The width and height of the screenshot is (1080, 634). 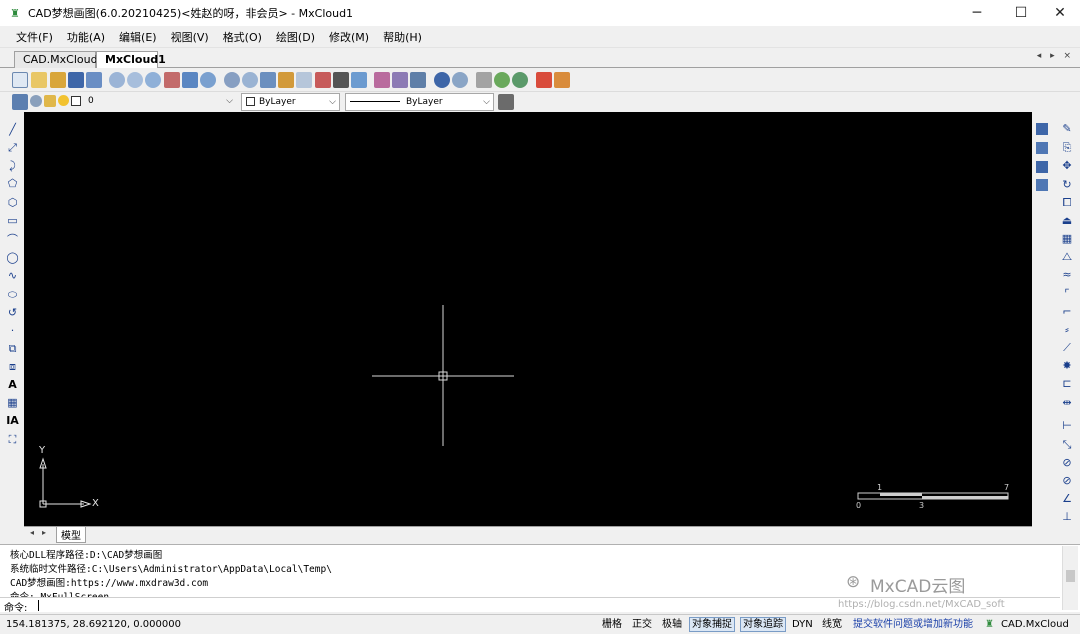 What do you see at coordinates (153, 80) in the screenshot?
I see `zoom-extents-icon` at bounding box center [153, 80].